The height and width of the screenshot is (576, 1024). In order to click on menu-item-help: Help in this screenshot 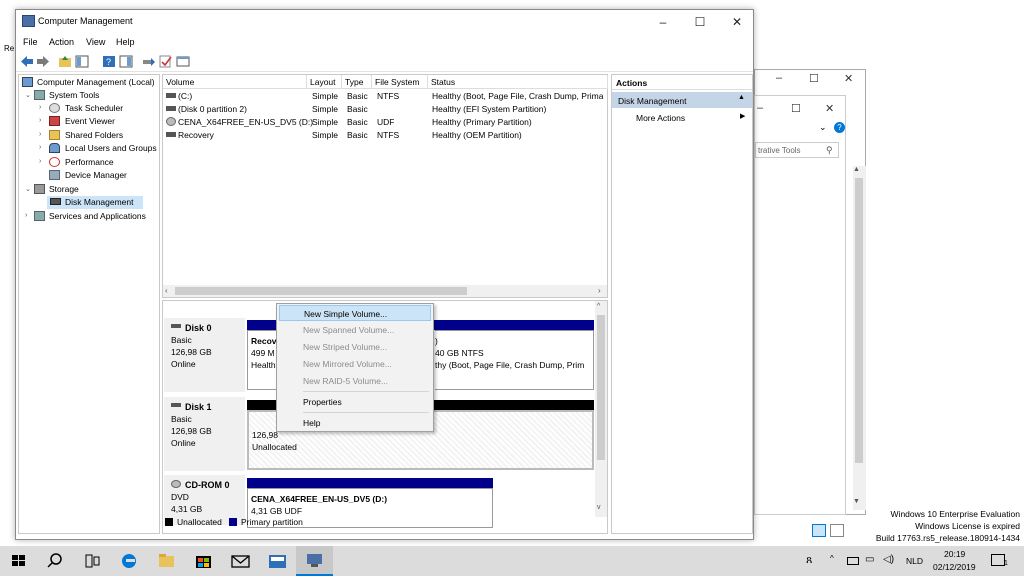, I will do `click(355, 423)`.